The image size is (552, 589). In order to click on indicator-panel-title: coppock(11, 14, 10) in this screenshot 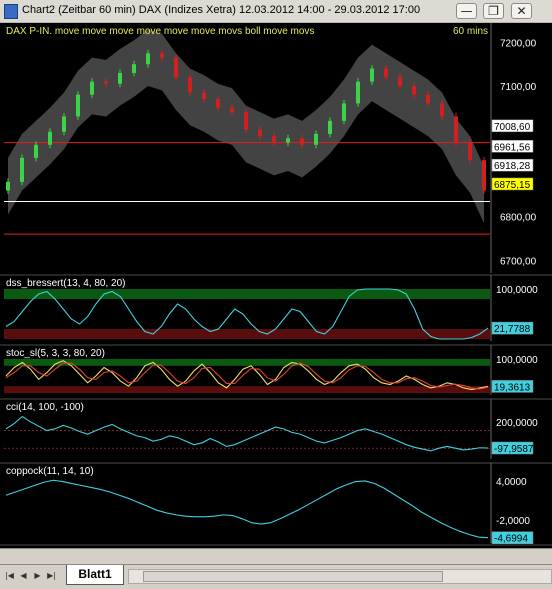, I will do `click(50, 471)`.